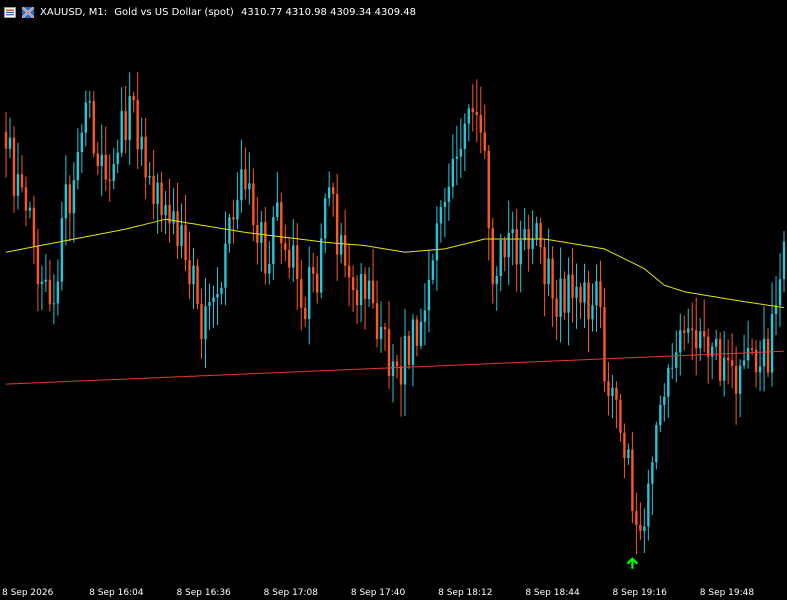 The width and height of the screenshot is (787, 600). I want to click on symbol-label: XAUUSD, M1:, so click(74, 12).